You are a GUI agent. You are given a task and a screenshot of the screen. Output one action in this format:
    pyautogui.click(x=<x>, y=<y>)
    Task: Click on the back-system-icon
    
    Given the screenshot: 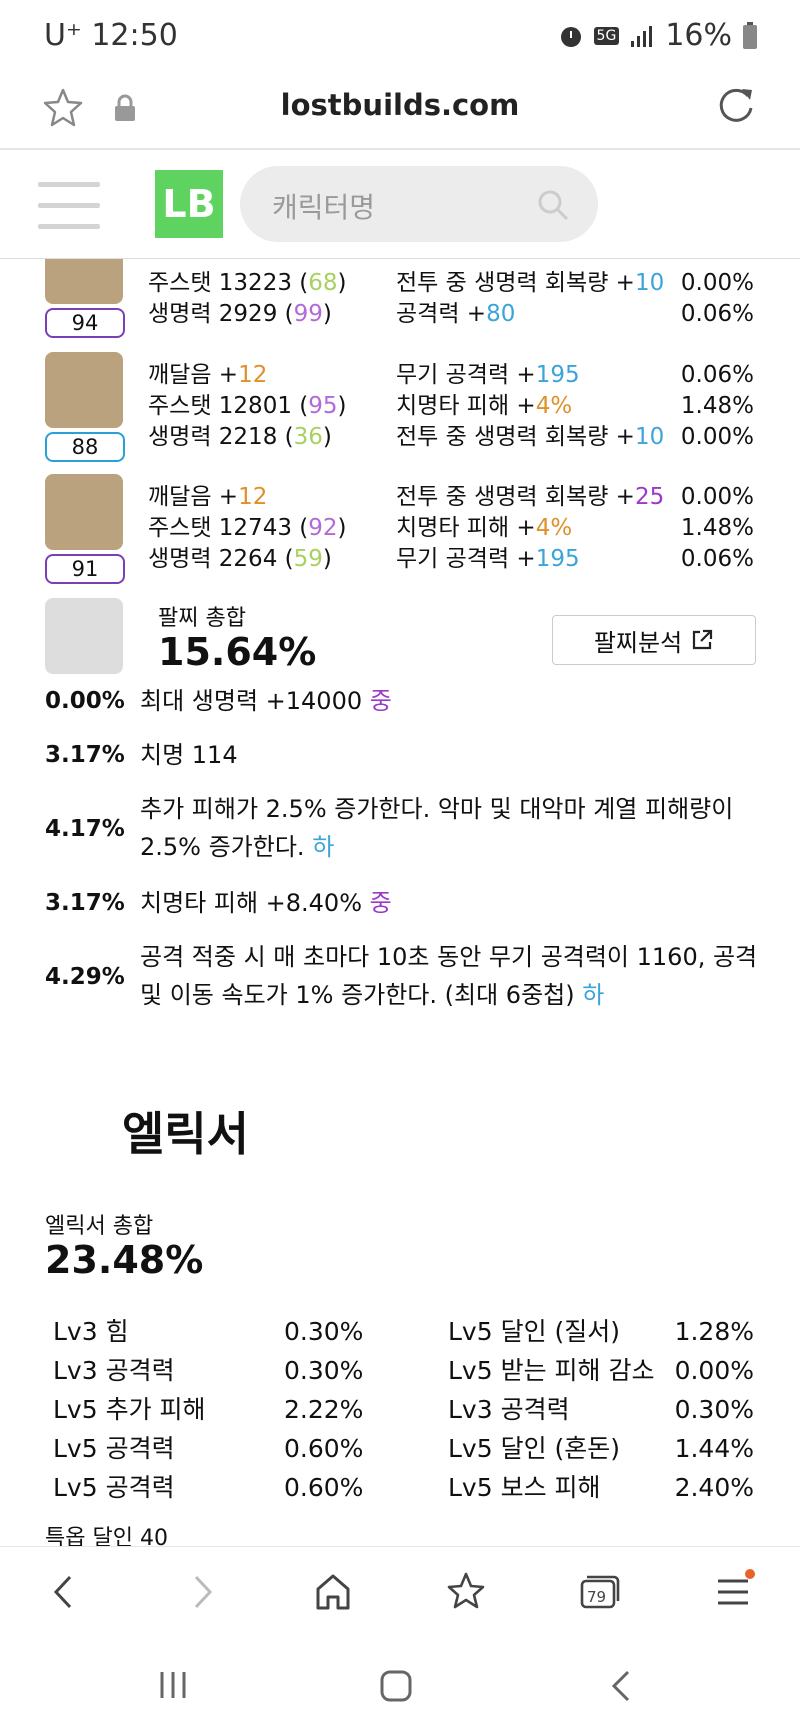 What is the action you would take?
    pyautogui.click(x=621, y=1686)
    